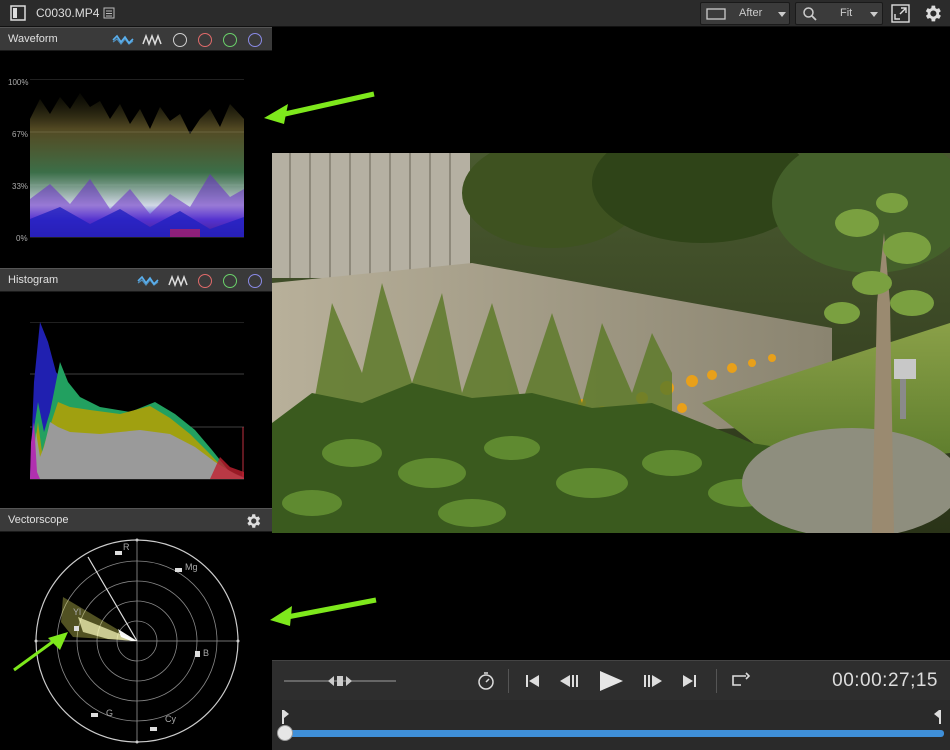 The width and height of the screenshot is (950, 750). I want to click on vectorscope-graticule, so click(137, 641).